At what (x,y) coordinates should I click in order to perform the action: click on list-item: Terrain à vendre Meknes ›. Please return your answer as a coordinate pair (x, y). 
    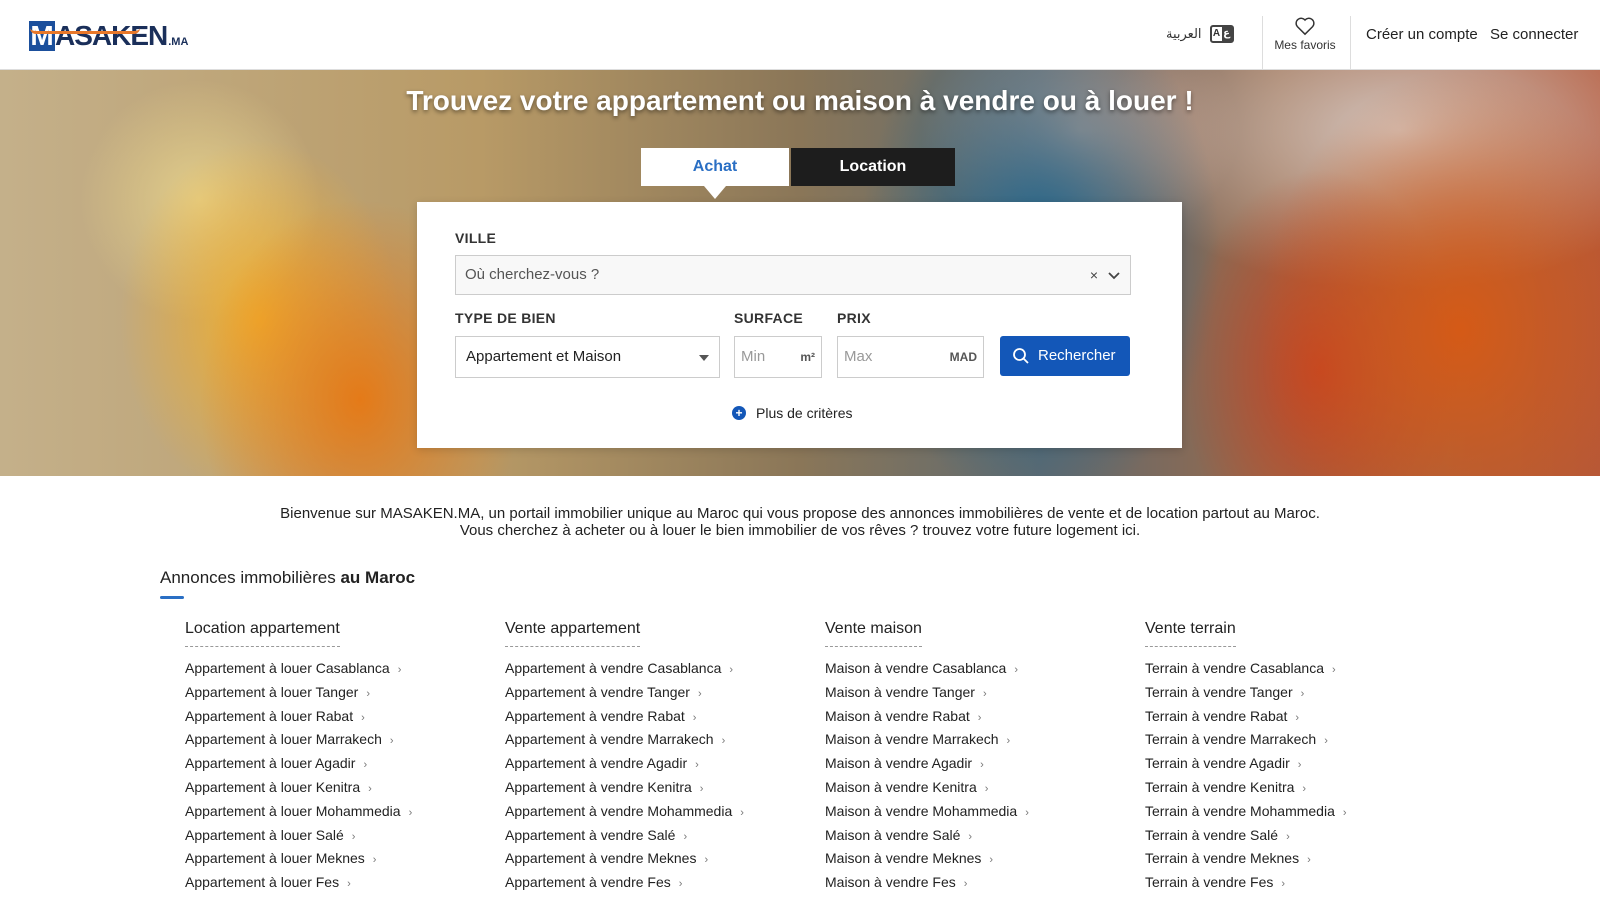
    Looking at the image, I should click on (1246, 859).